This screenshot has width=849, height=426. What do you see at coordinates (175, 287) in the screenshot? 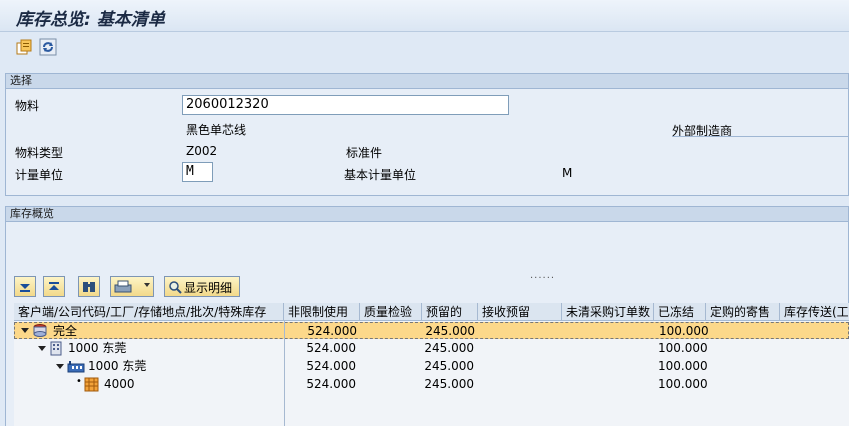
I see `magnifier-icon` at bounding box center [175, 287].